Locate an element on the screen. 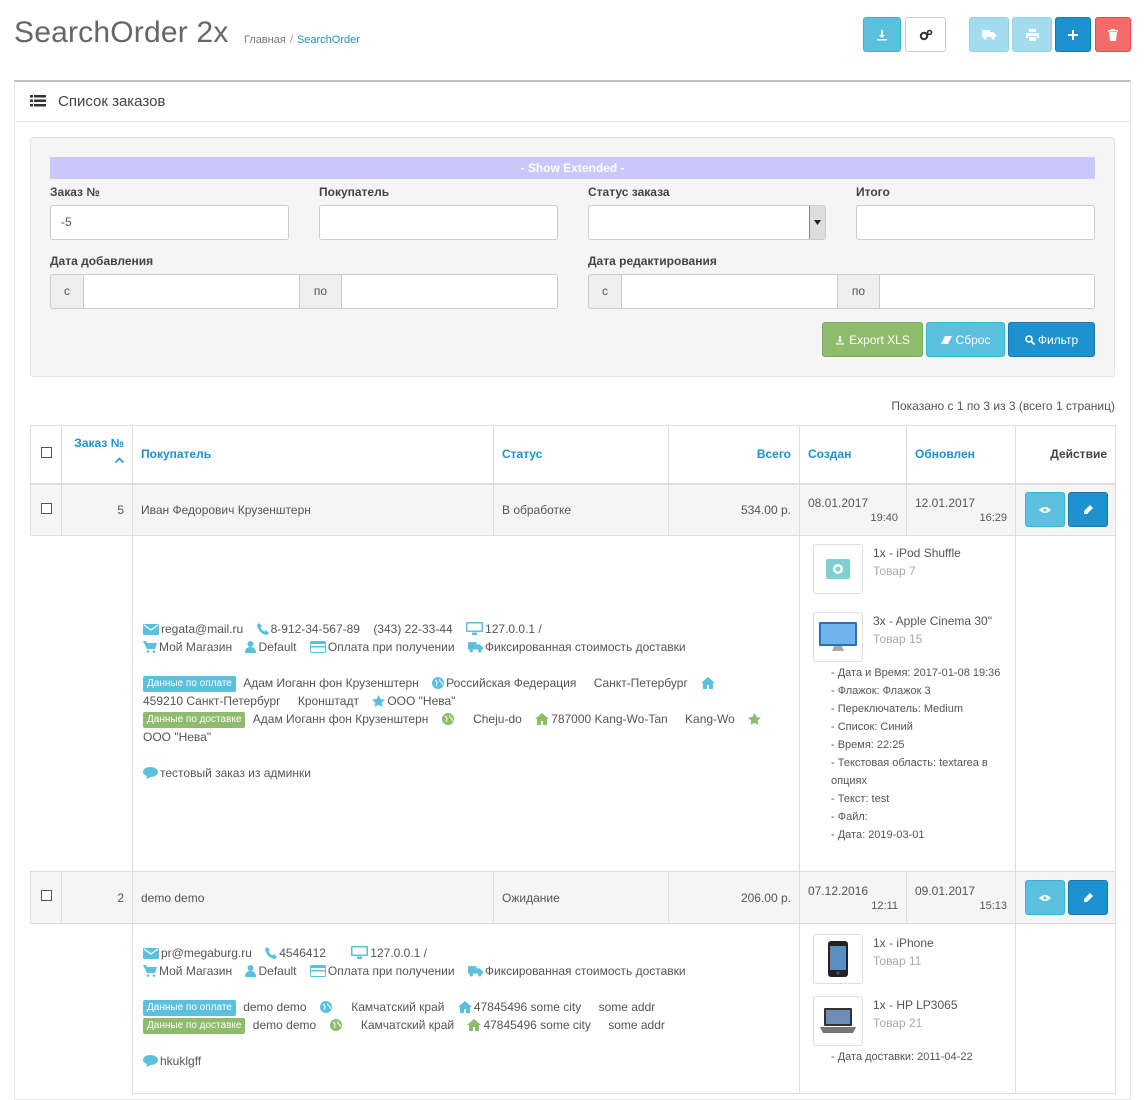  filter-button: Фильтр is located at coordinates (1051, 339).